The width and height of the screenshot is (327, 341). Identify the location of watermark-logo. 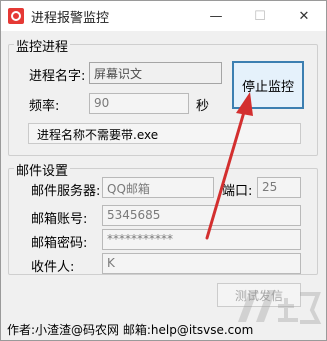
(280, 307).